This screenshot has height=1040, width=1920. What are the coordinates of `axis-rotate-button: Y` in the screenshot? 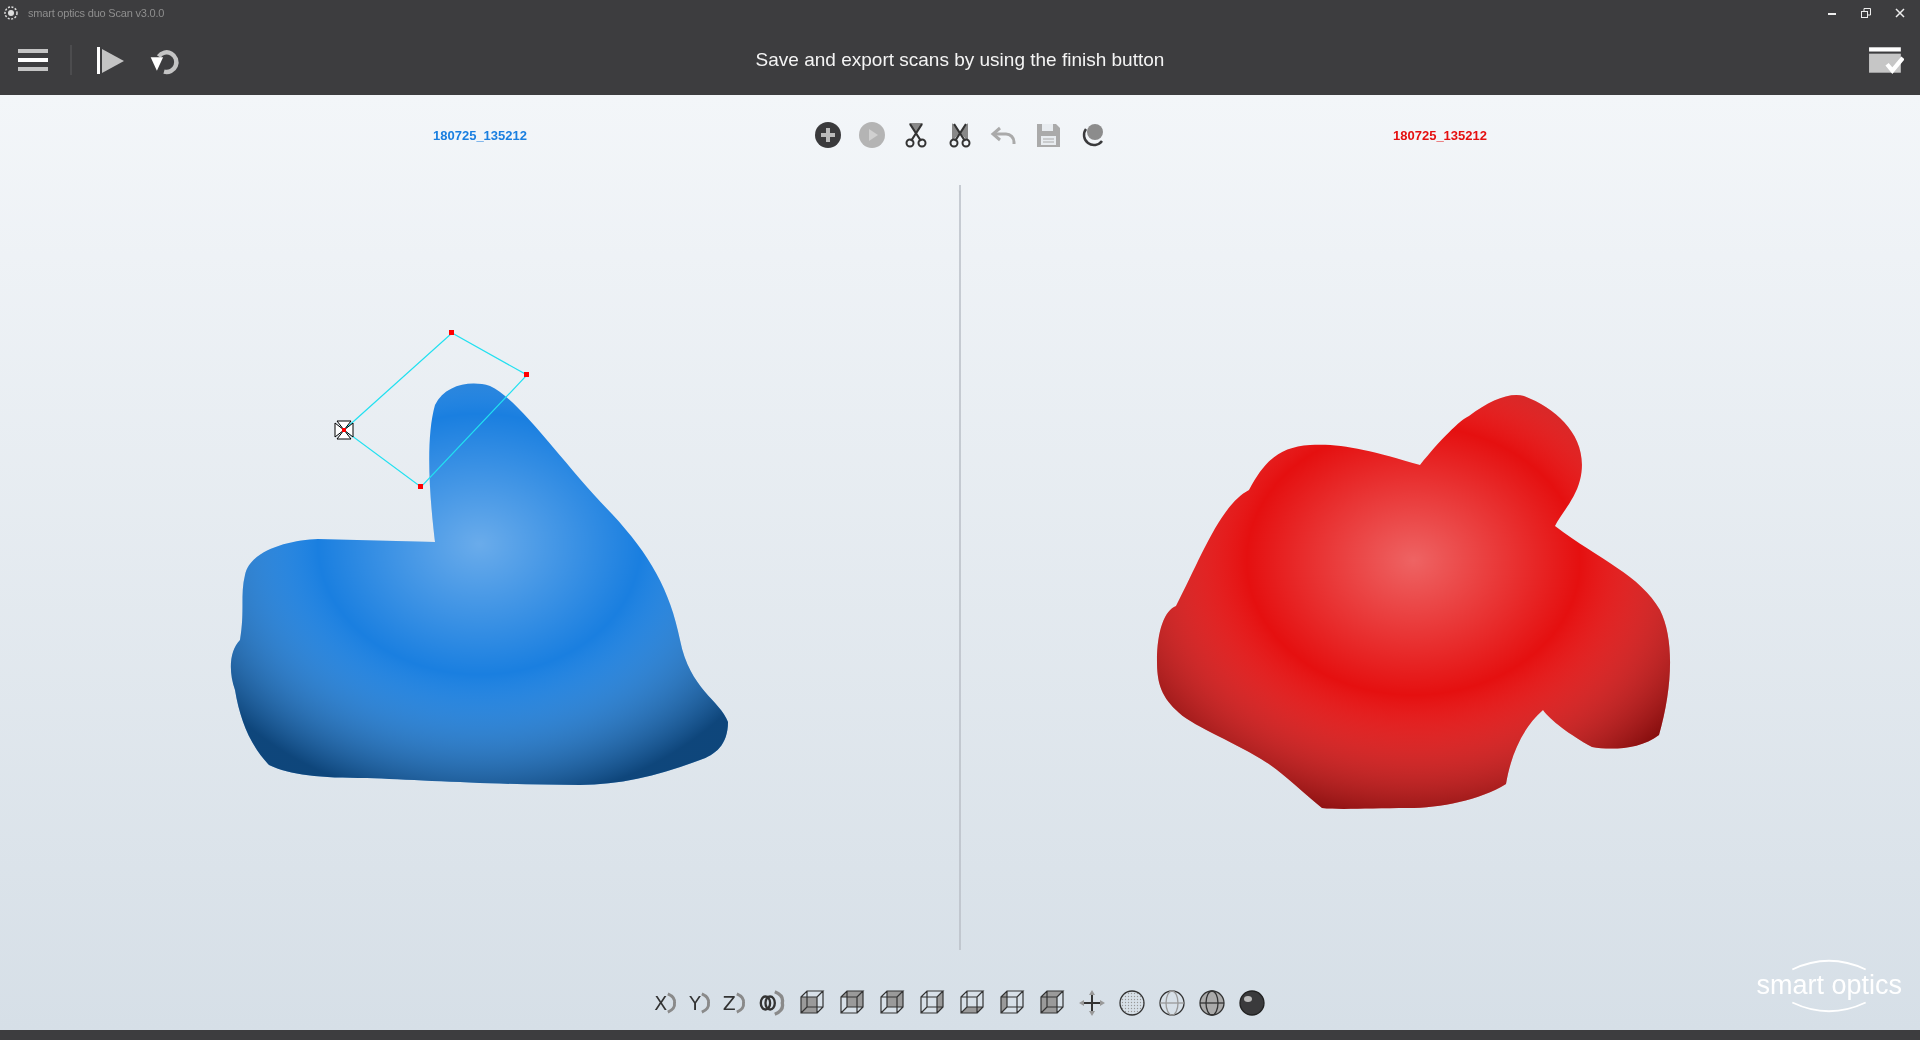 It's located at (700, 1002).